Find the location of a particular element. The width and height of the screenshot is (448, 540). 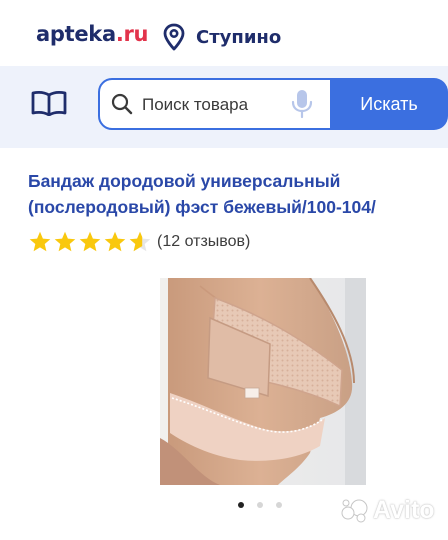

logo-suffix: .ru is located at coordinates (132, 34).